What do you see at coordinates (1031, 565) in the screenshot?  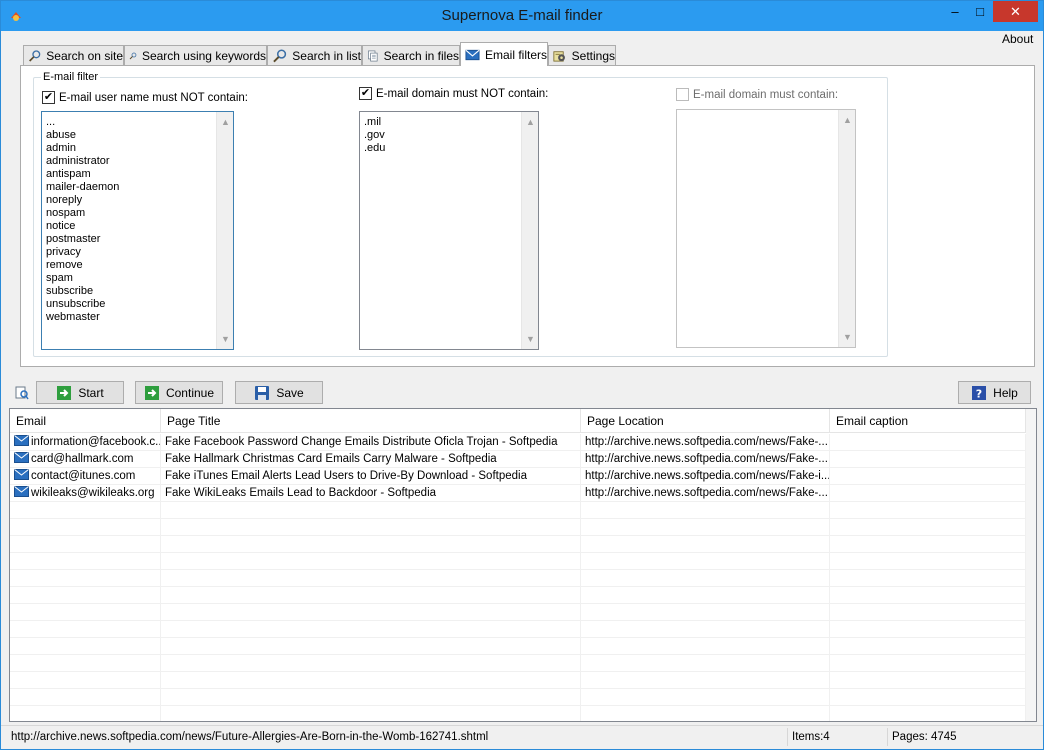 I see `vertical-scrollbar` at bounding box center [1031, 565].